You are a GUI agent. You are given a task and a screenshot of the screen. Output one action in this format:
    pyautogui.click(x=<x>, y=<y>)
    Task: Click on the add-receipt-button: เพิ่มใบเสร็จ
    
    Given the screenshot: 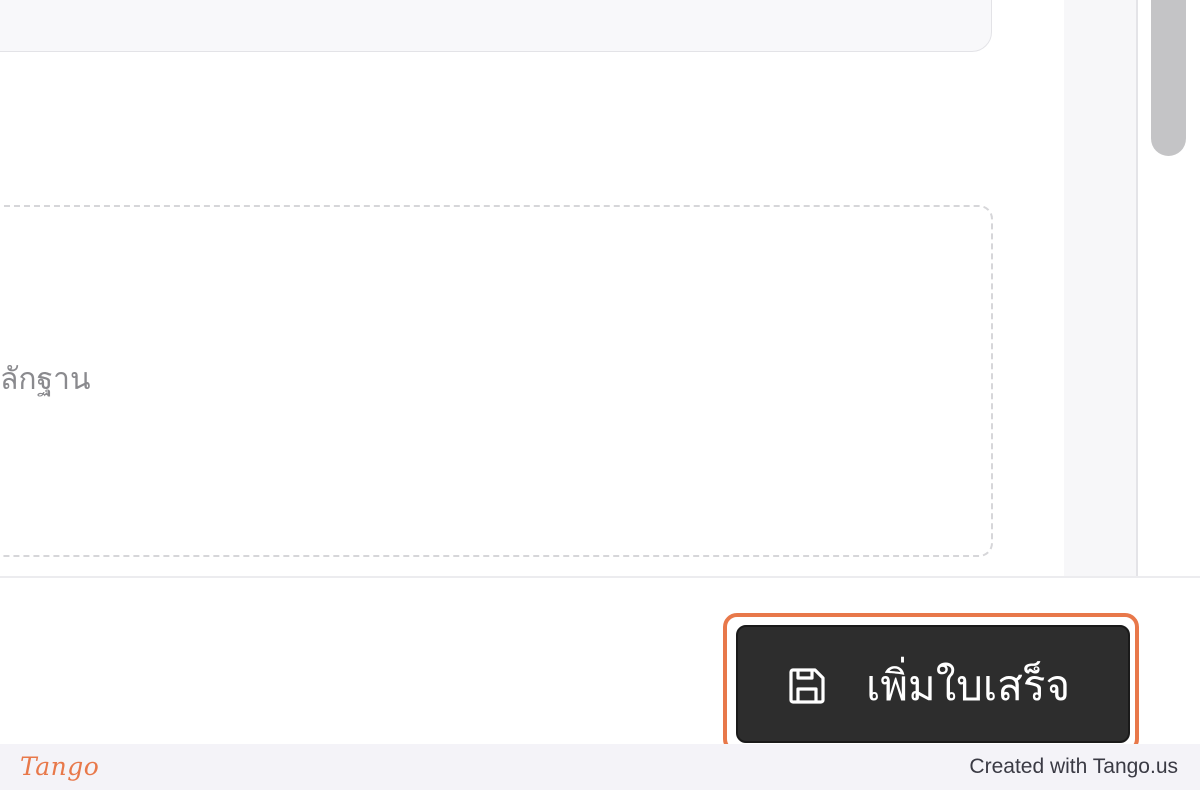 What is the action you would take?
    pyautogui.click(x=933, y=684)
    